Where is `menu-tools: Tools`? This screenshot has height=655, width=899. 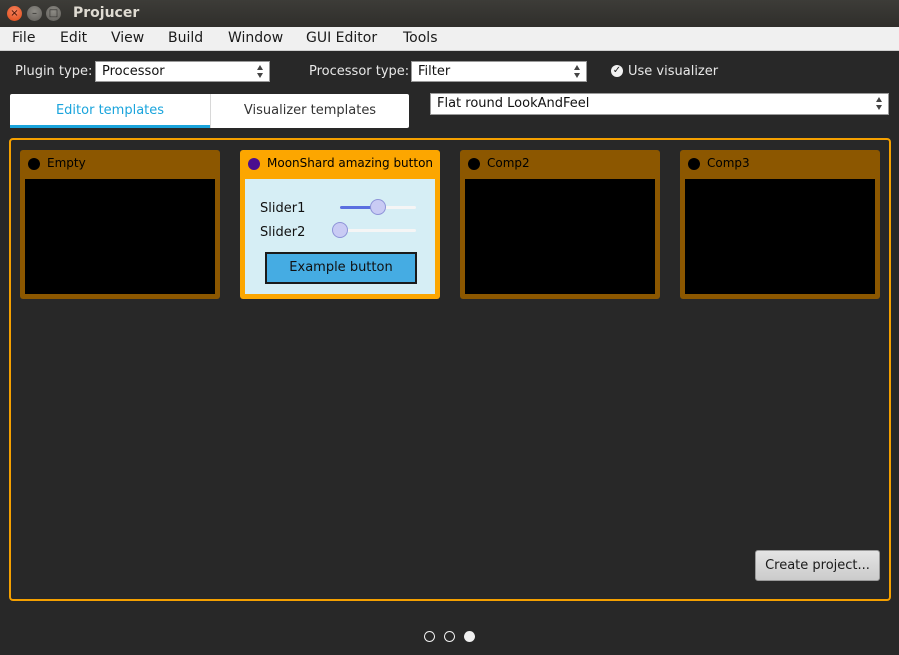 menu-tools: Tools is located at coordinates (420, 38).